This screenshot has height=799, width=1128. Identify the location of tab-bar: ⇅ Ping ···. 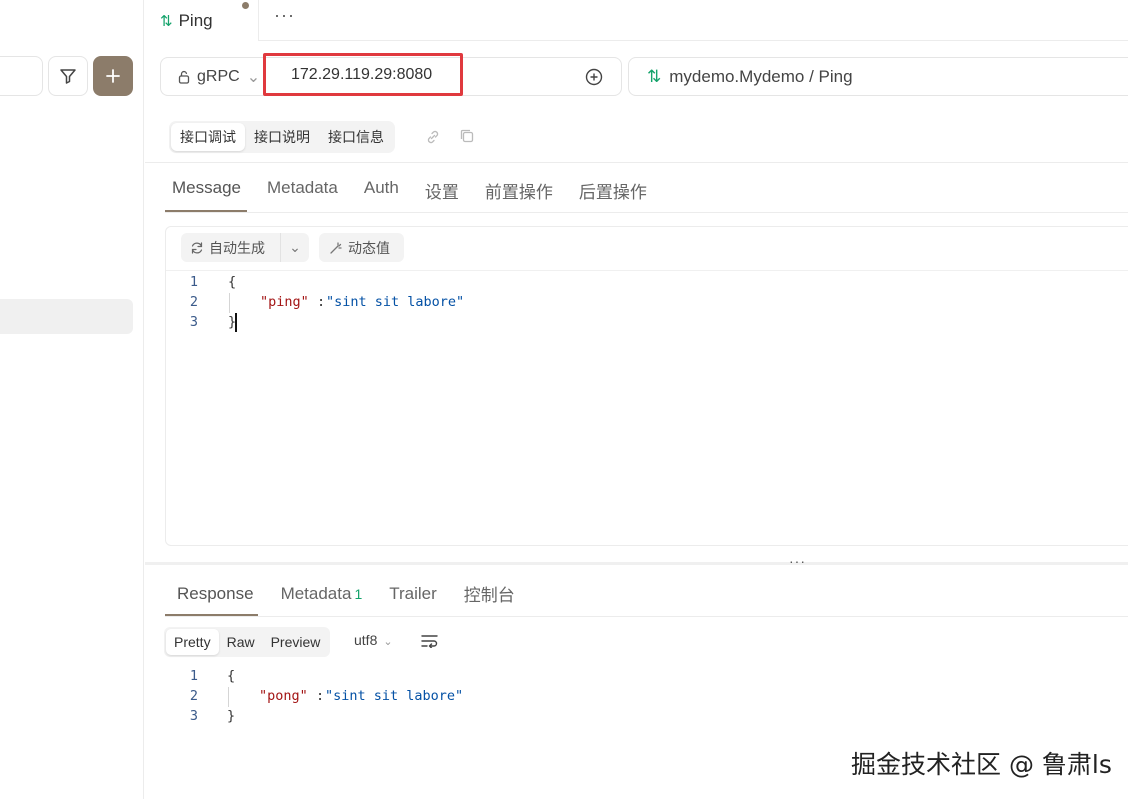
(636, 20).